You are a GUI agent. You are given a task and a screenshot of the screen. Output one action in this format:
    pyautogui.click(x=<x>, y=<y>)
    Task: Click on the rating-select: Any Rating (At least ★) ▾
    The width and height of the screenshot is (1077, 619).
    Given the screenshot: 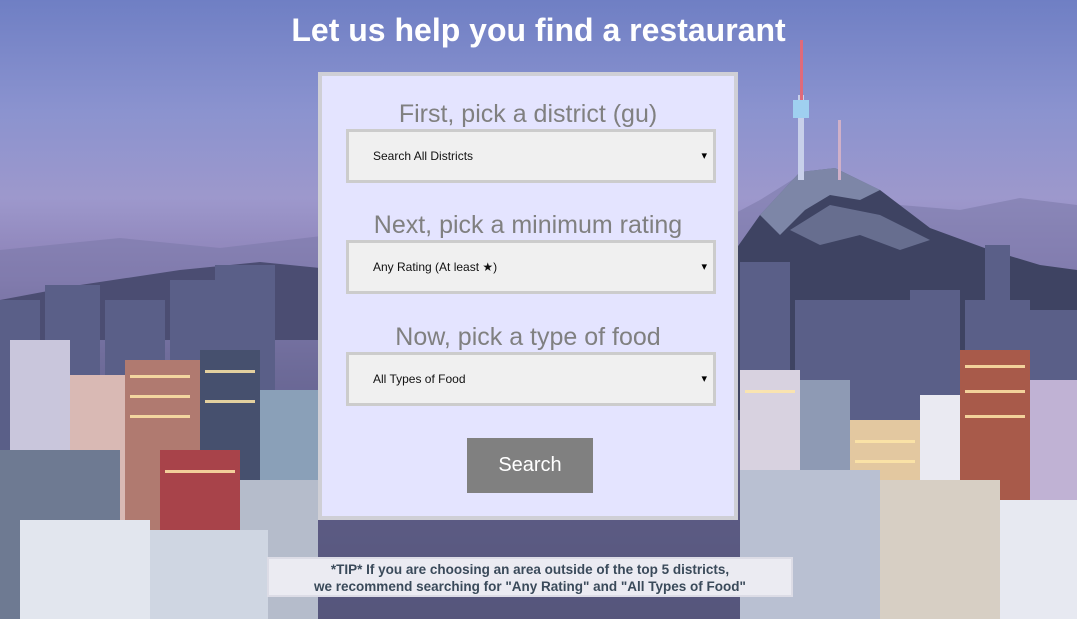 What is the action you would take?
    pyautogui.click(x=531, y=267)
    